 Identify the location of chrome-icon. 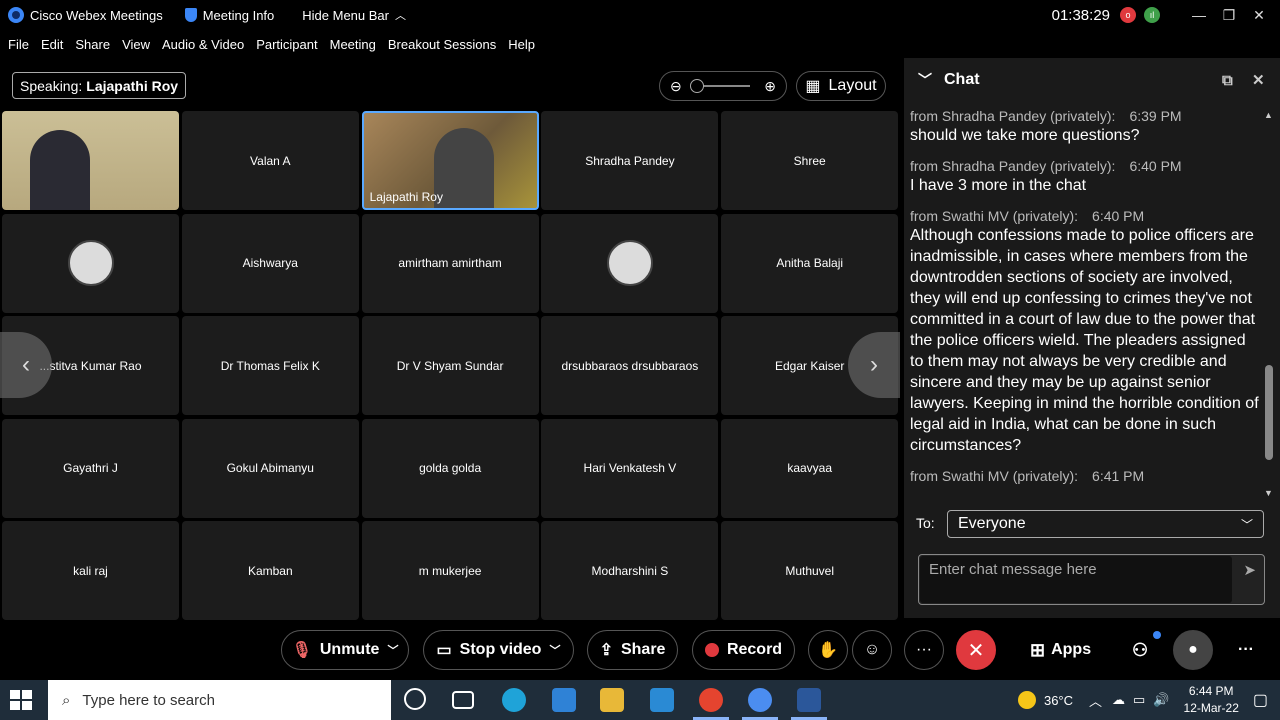
(711, 704).